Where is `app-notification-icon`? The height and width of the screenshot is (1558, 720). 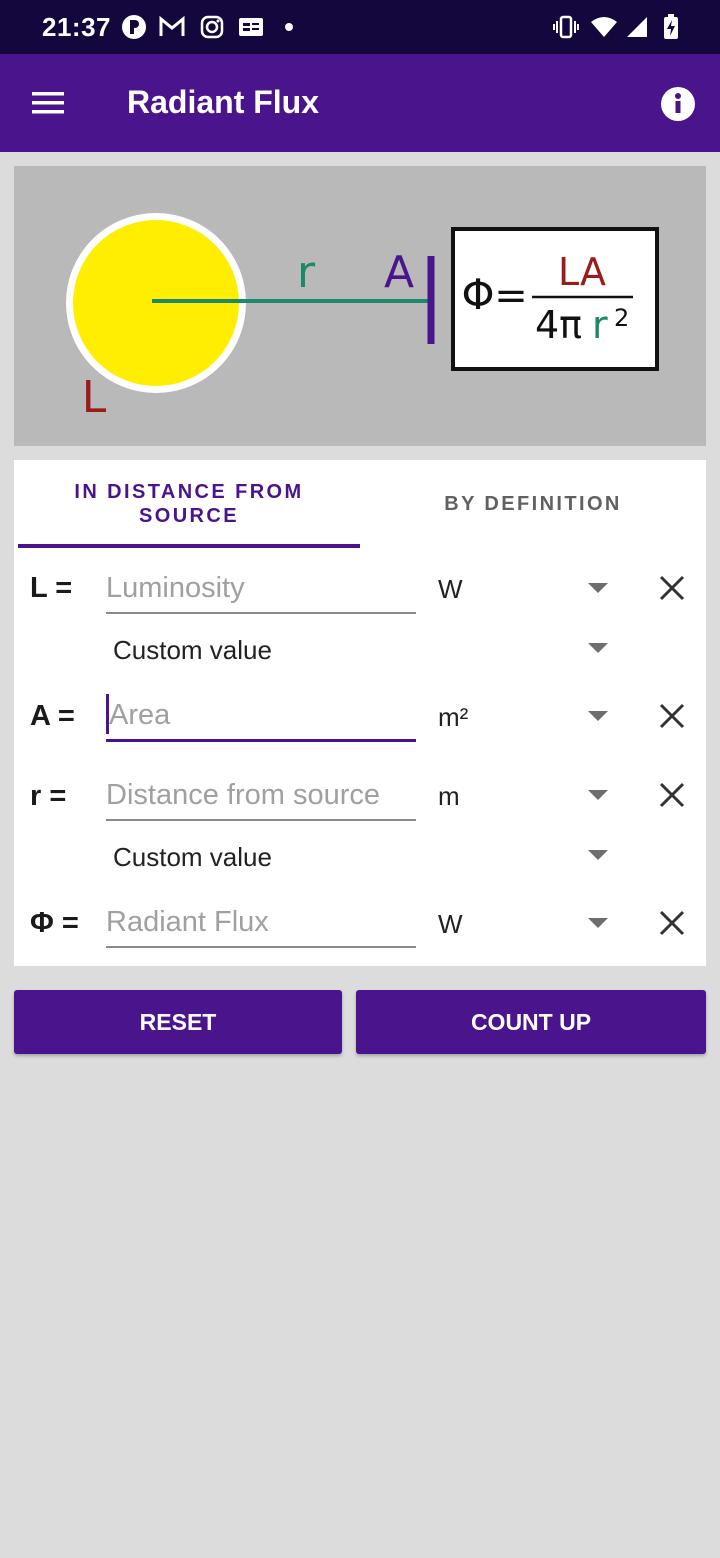 app-notification-icon is located at coordinates (134, 27).